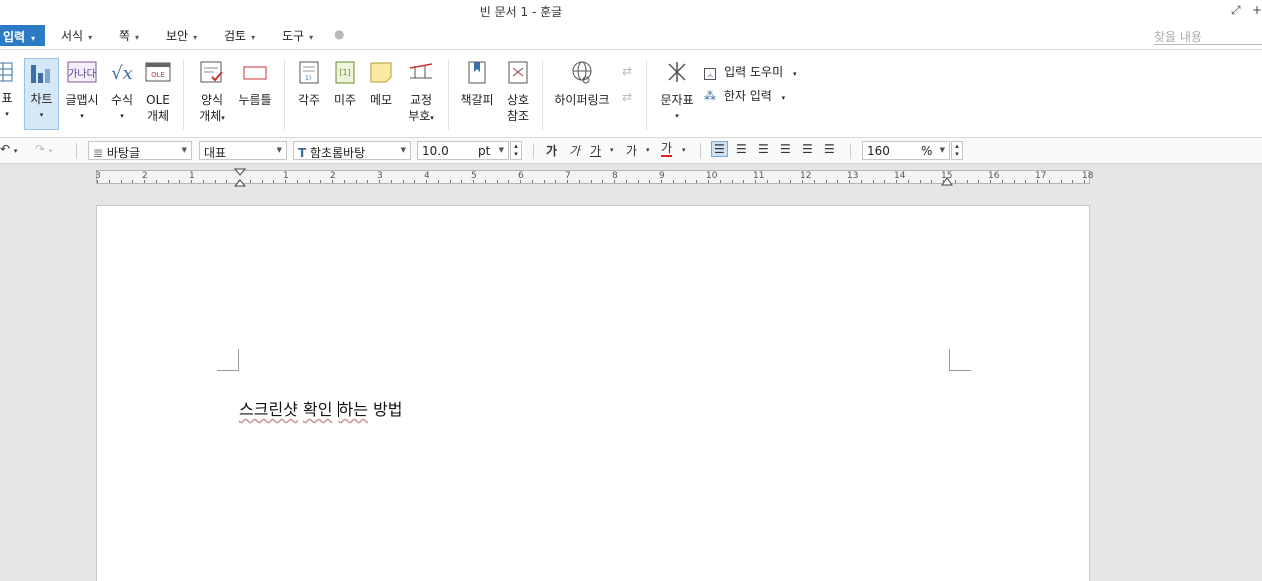 Image resolution: width=1262 pixels, height=581 pixels. What do you see at coordinates (551, 150) in the screenshot?
I see `bold-button: 가` at bounding box center [551, 150].